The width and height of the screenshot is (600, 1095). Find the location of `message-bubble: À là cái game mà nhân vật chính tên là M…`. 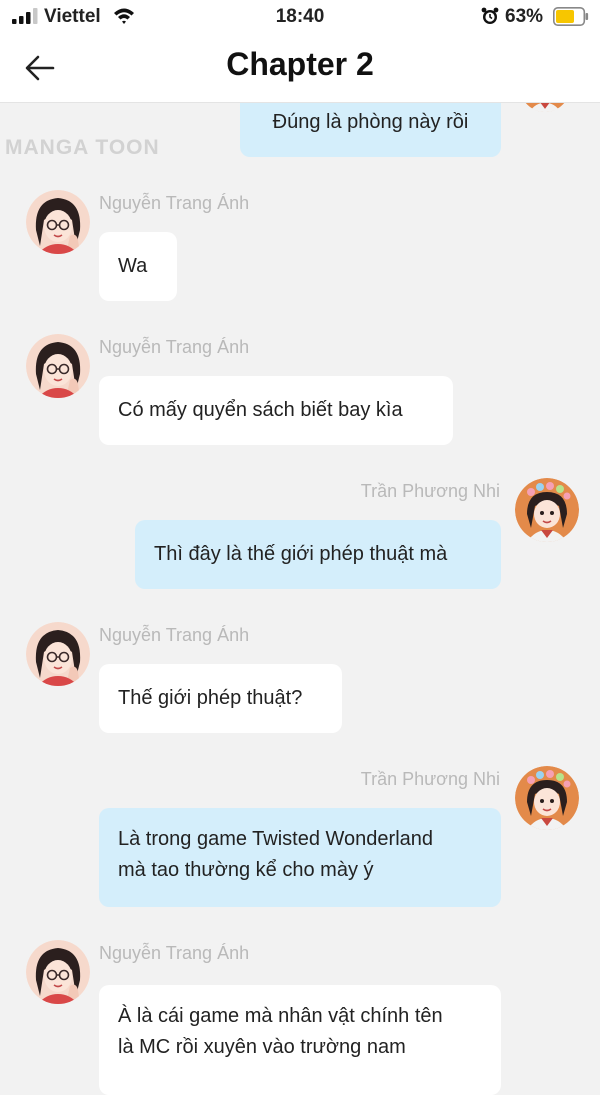

message-bubble: À là cái game mà nhân vật chính tên là M… is located at coordinates (300, 1040).